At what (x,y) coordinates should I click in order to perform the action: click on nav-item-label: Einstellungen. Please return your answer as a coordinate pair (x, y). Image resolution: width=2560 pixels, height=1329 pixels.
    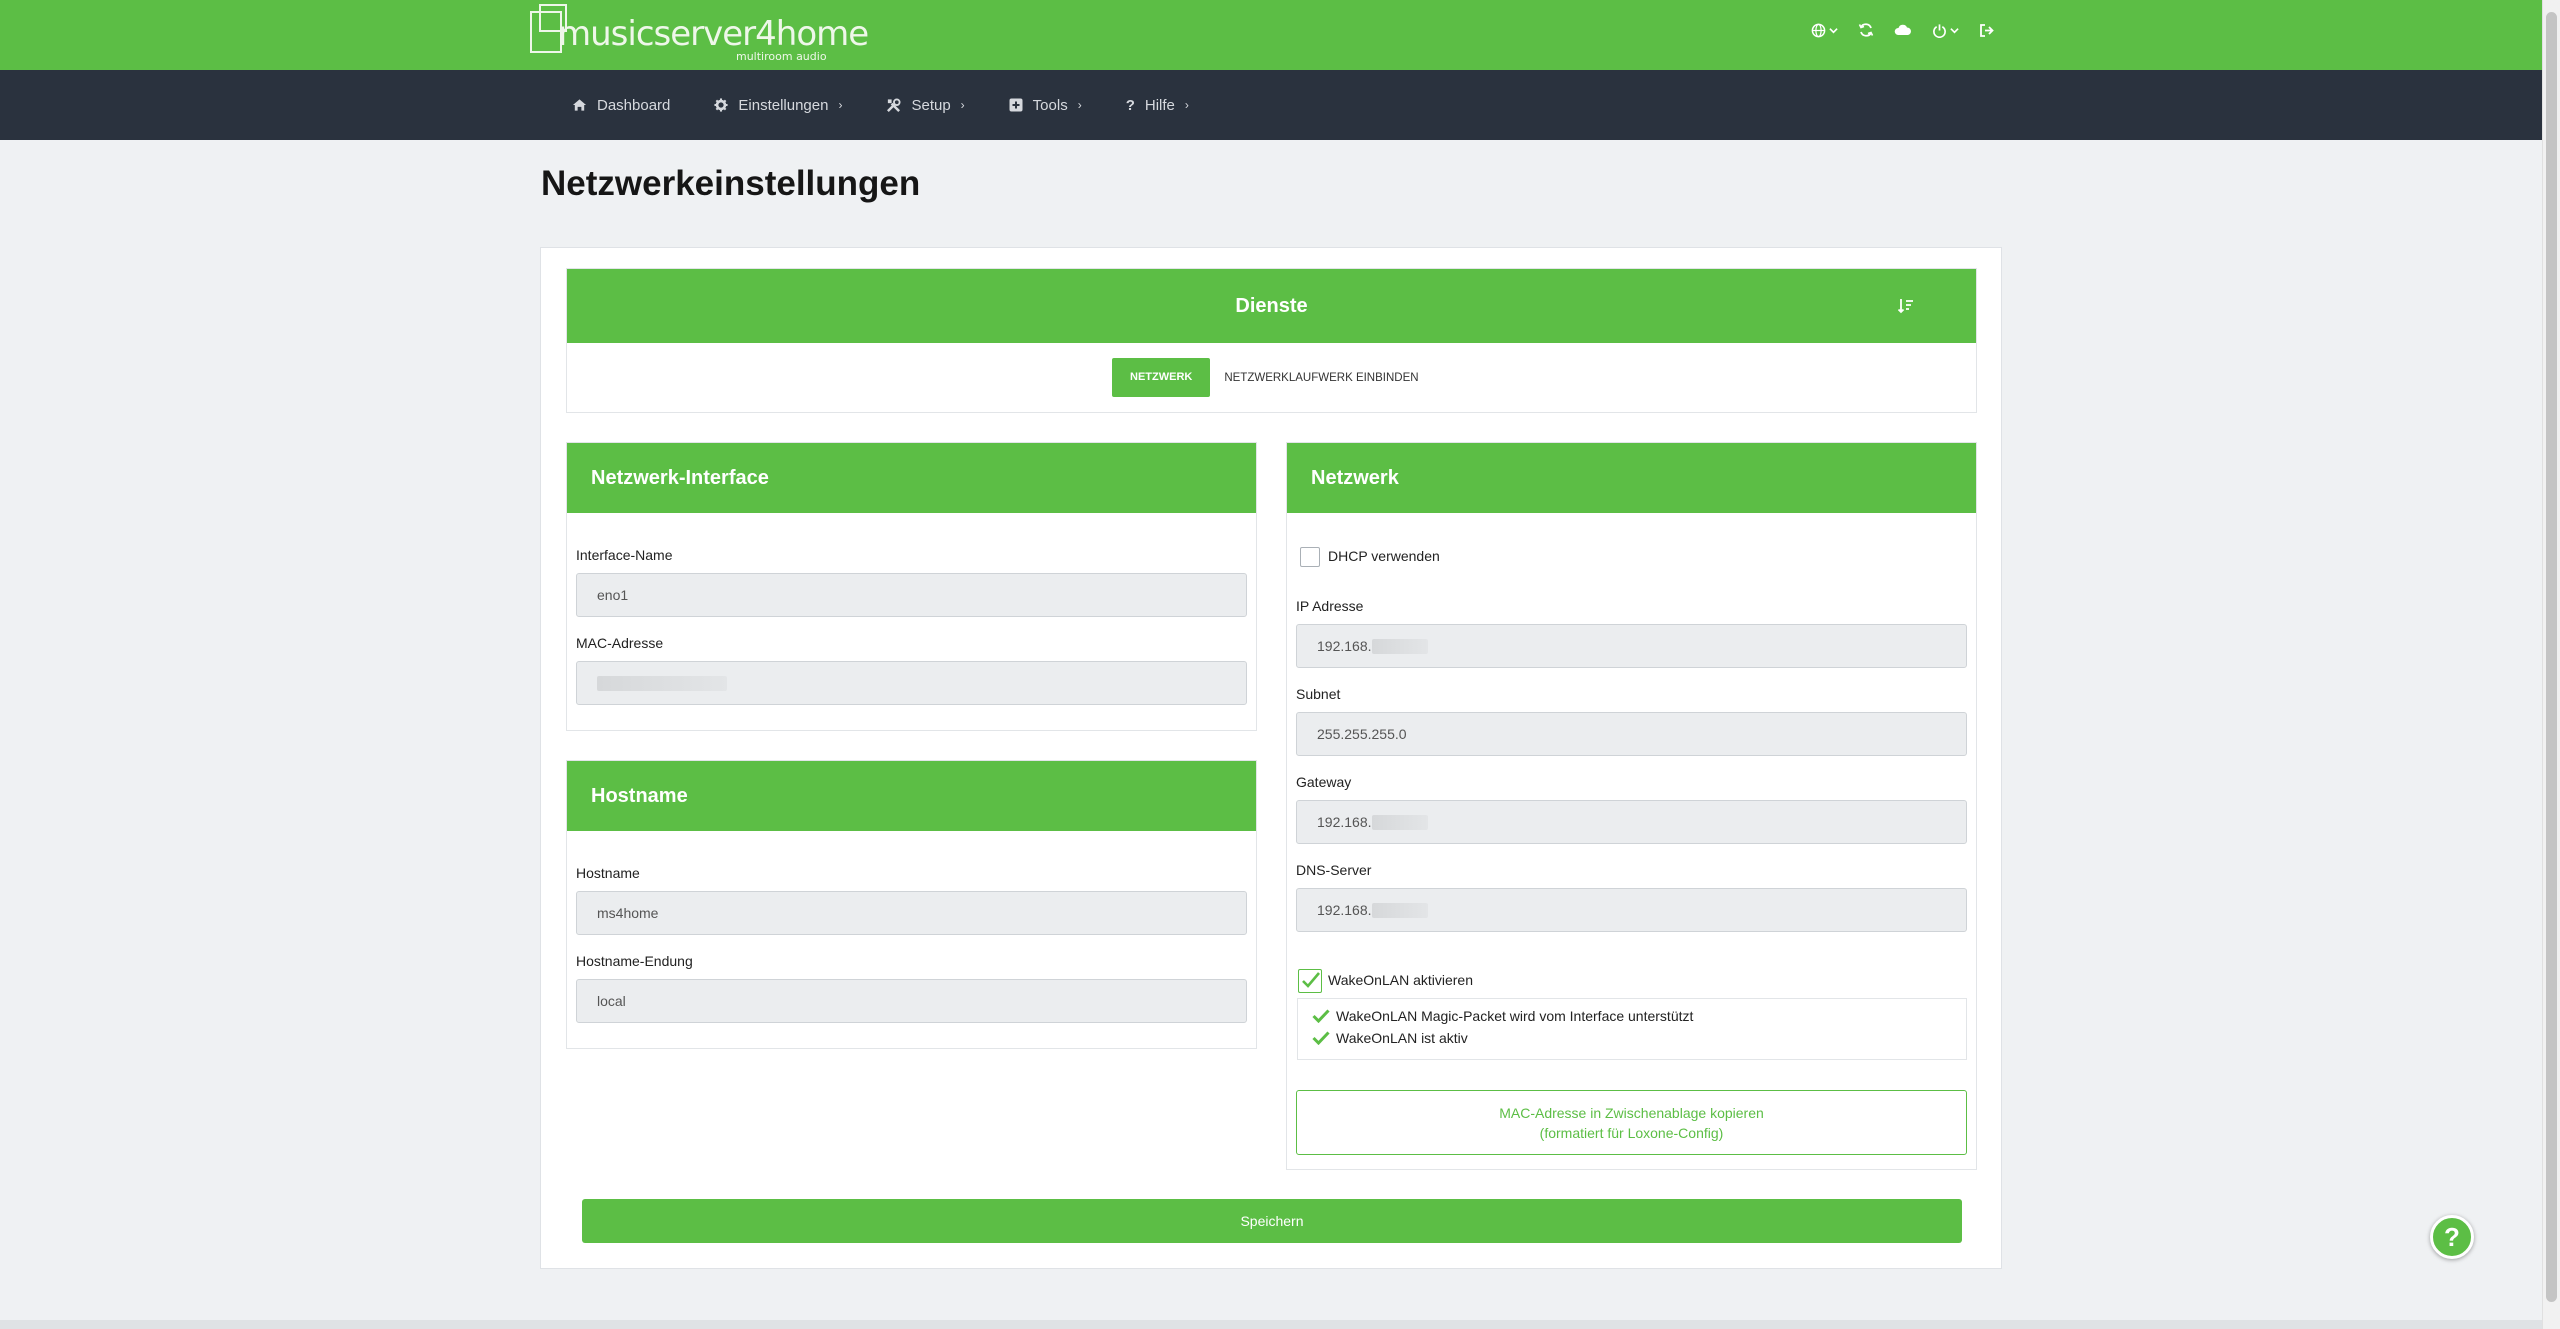
    Looking at the image, I should click on (783, 105).